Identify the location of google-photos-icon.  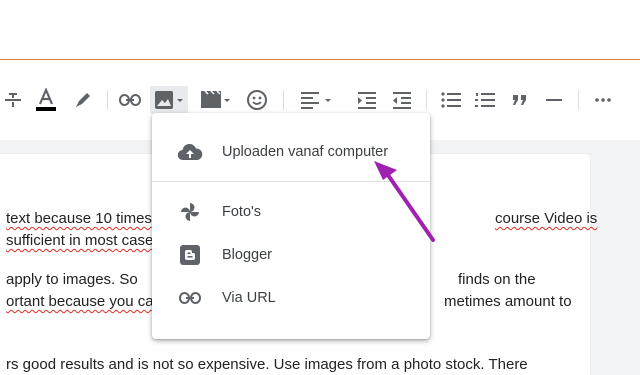
(190, 212).